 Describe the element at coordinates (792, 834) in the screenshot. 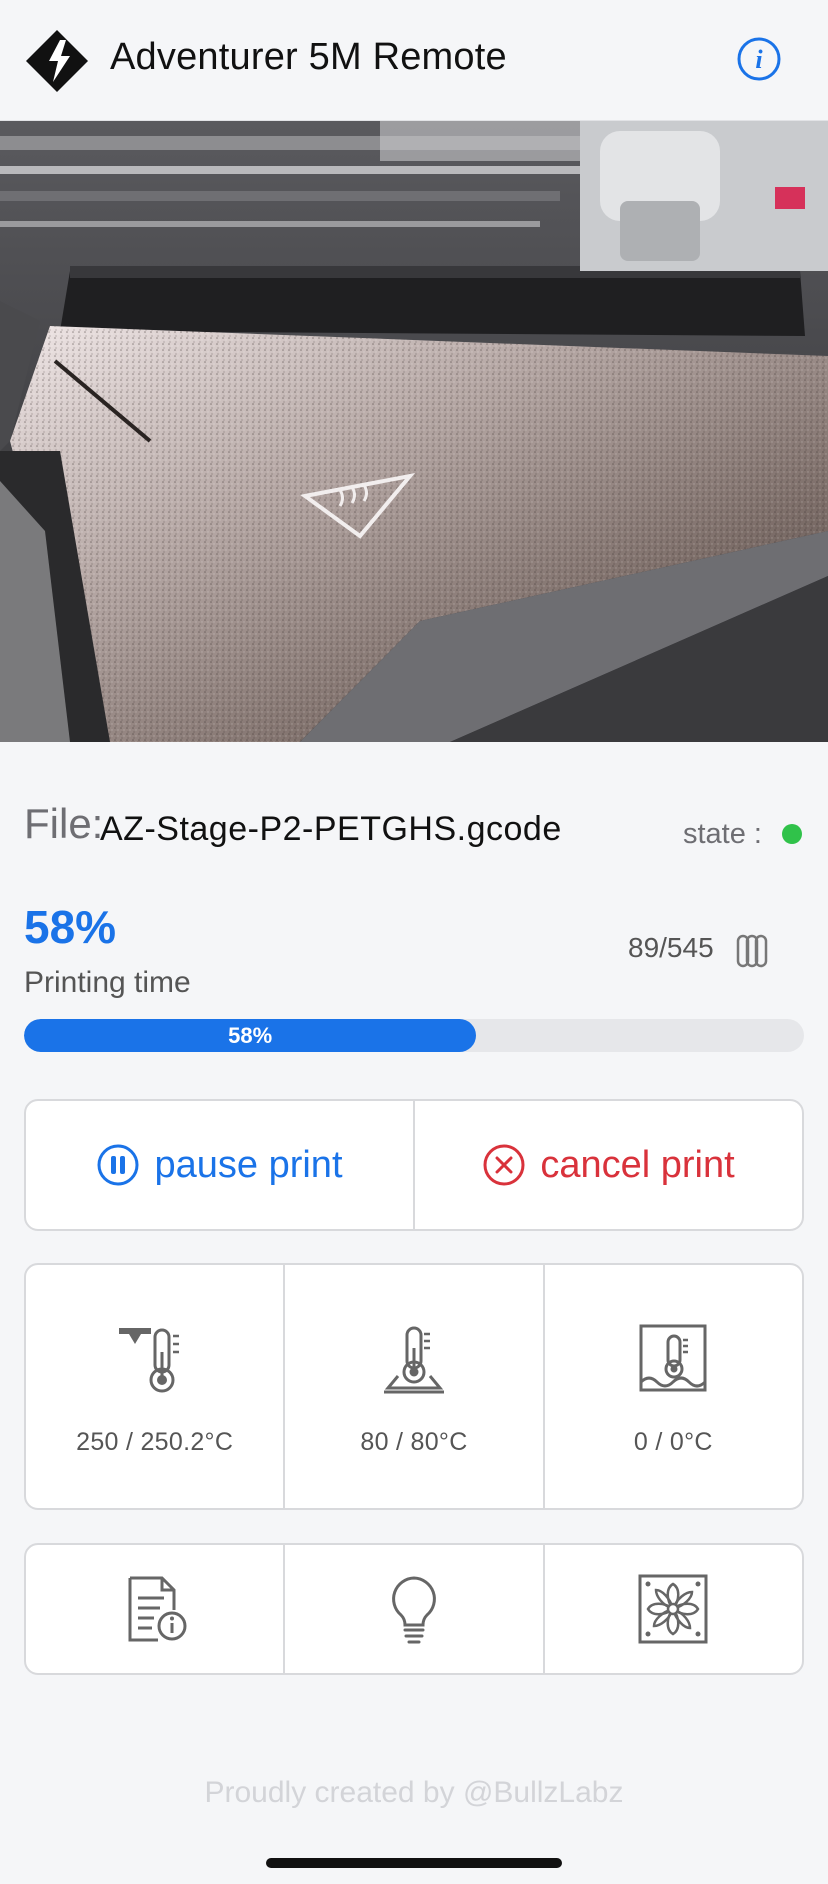

I see `state-indicator` at that location.